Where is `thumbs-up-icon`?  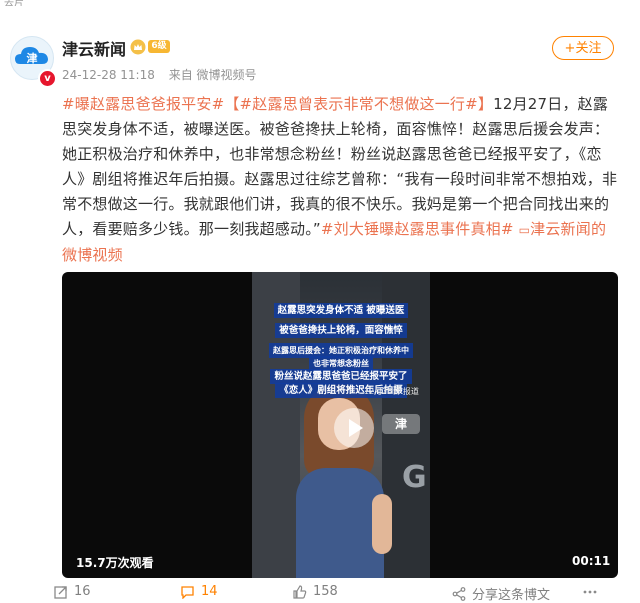
thumbs-up-icon is located at coordinates (300, 591).